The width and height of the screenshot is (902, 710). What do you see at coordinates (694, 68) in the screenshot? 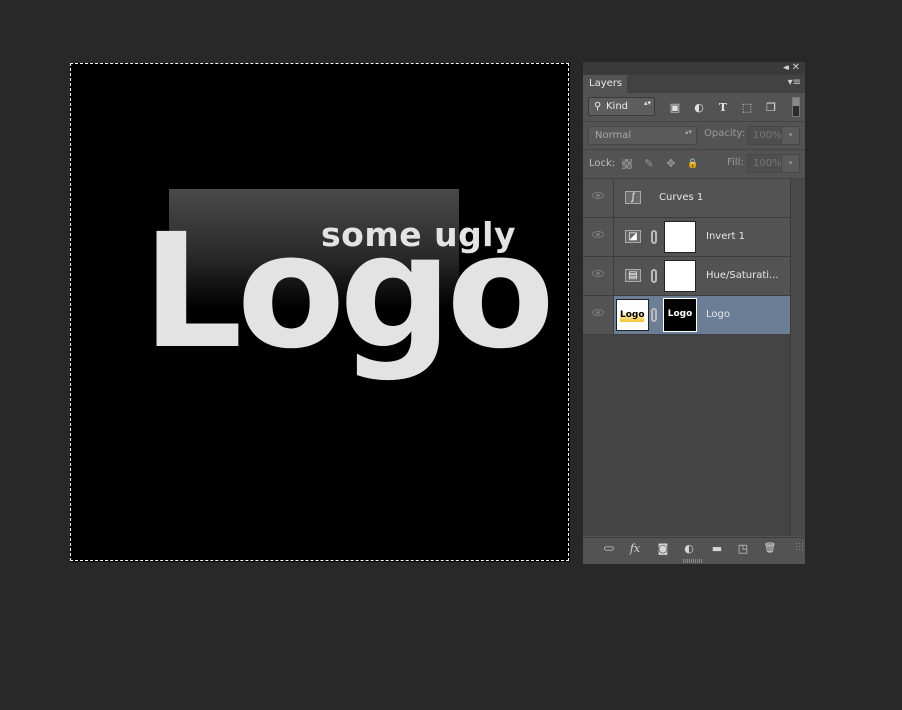
I see `panel-title-strip: ◂◂ ✕` at bounding box center [694, 68].